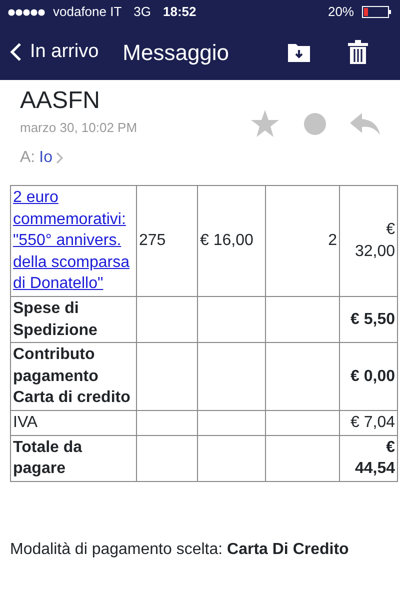 Image resolution: width=400 pixels, height=600 pixels. I want to click on table-cell: 2, so click(303, 241).